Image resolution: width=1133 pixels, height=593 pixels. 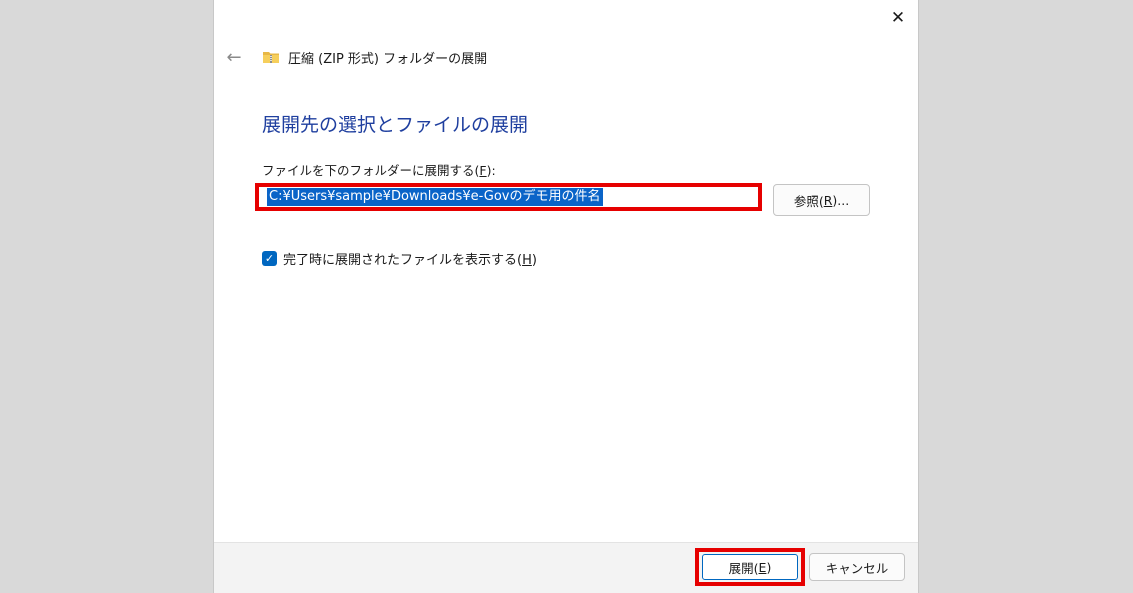 I want to click on show-files-option: ✓ 完了時に展開されたファイルを表示する(H), so click(x=399, y=258).